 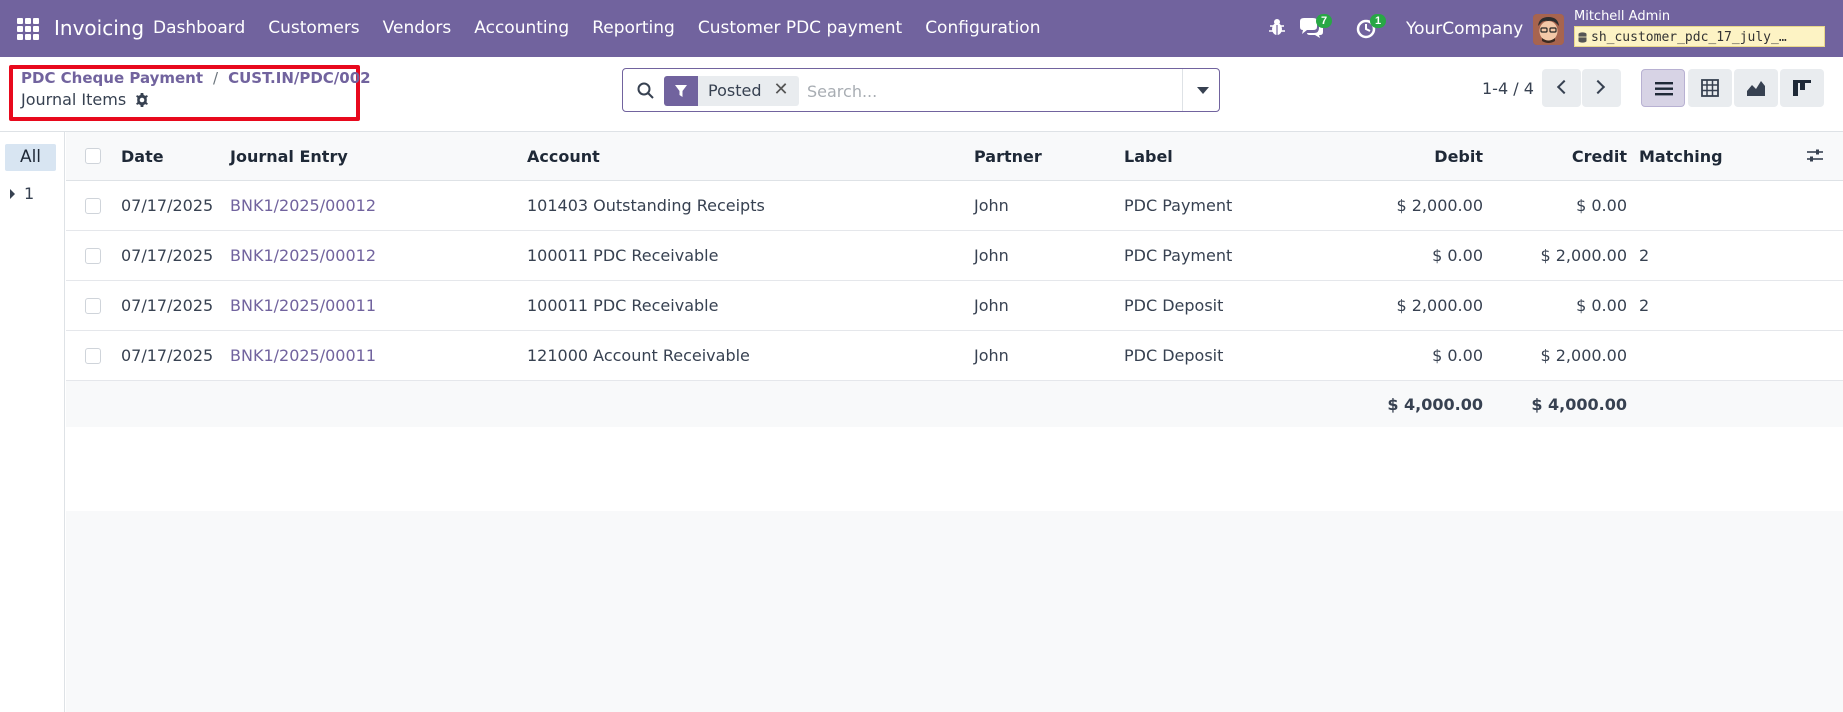 What do you see at coordinates (638, 355) in the screenshot?
I see `cell-account: 121000 Account Receivable` at bounding box center [638, 355].